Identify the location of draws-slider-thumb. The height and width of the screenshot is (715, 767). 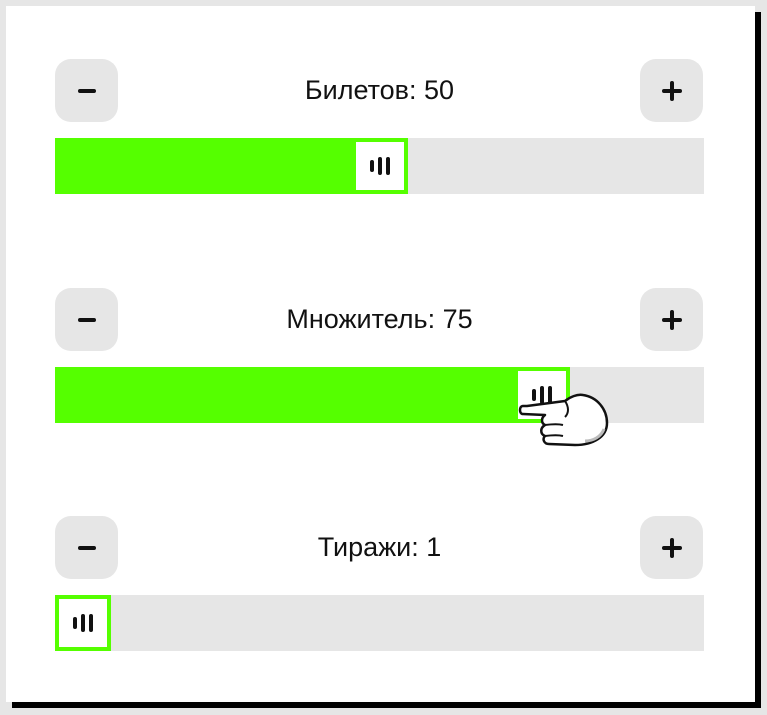
(83, 623).